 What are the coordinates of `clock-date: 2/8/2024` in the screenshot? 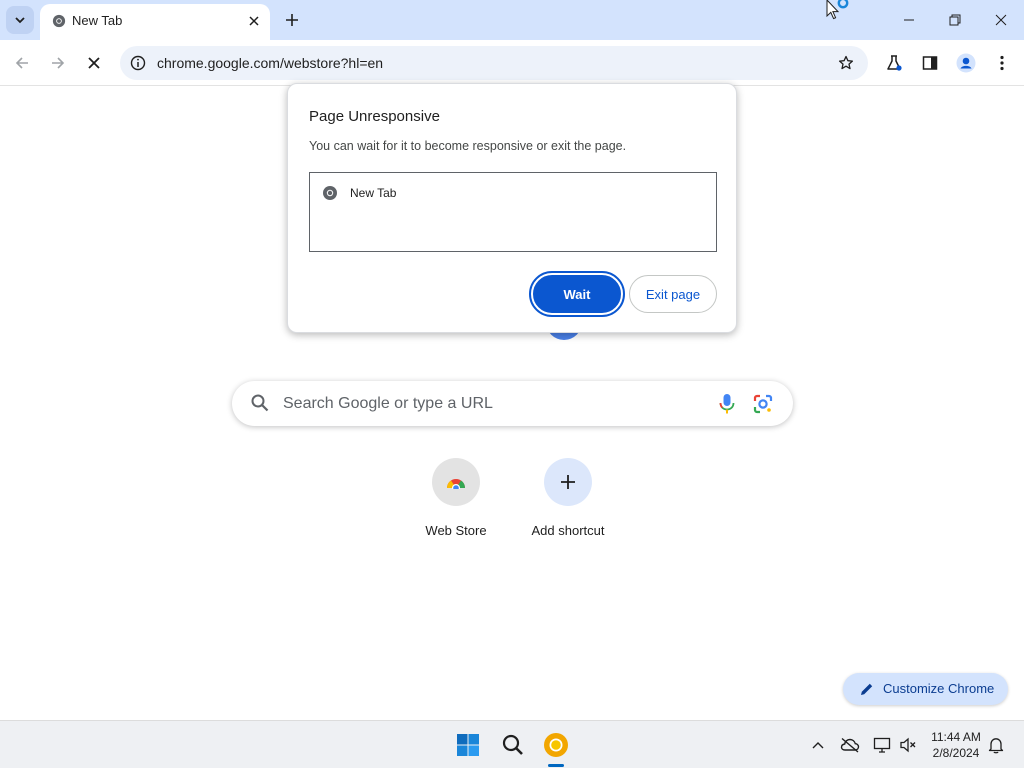 It's located at (956, 753).